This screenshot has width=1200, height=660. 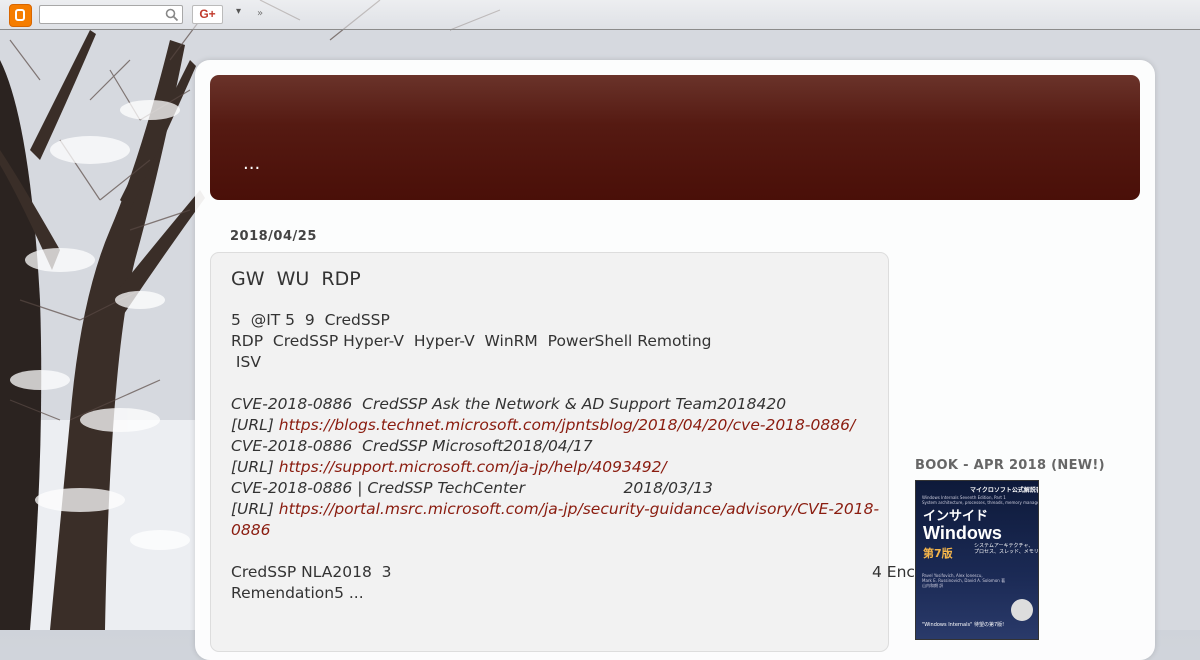 I want to click on reference-link-continued: 0886, so click(x=250, y=530).